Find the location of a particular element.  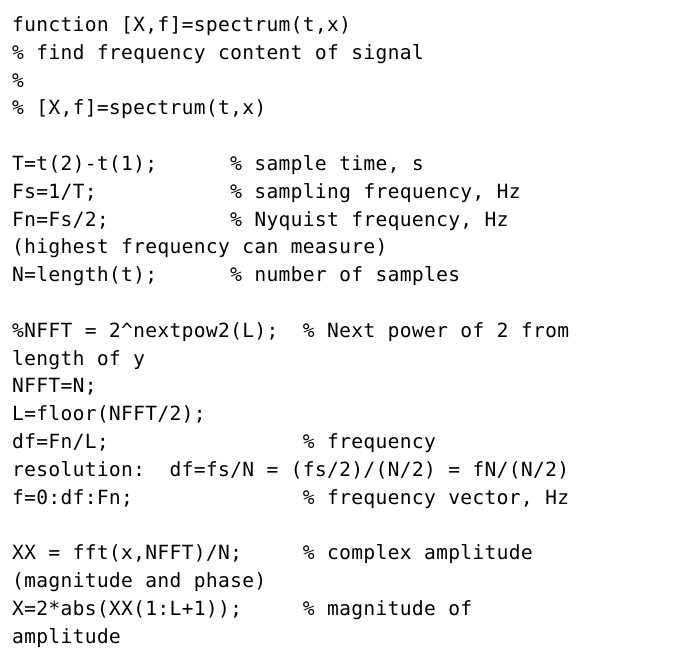

code-line: % [X,f]=spectrum(t,x) is located at coordinates (139, 108).